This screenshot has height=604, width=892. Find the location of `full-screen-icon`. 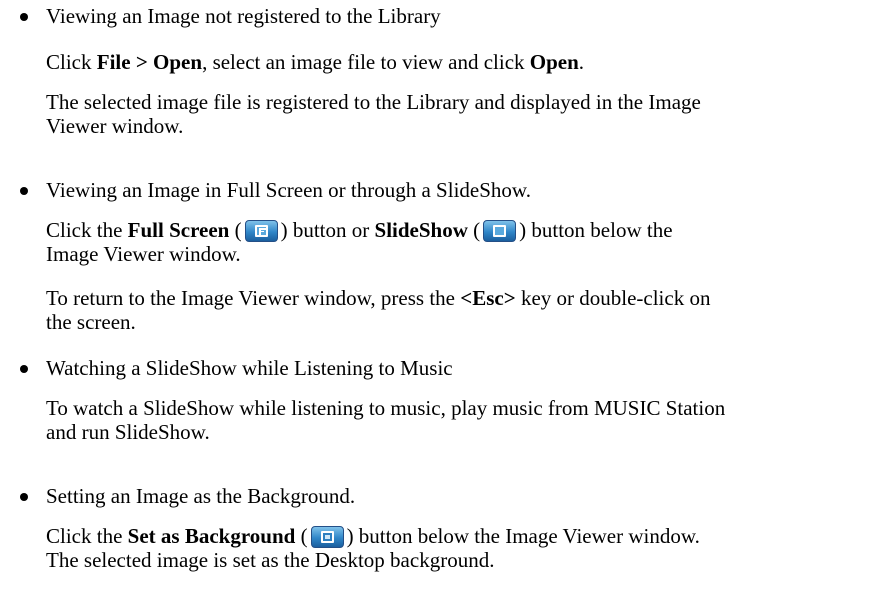

full-screen-icon is located at coordinates (261, 231).